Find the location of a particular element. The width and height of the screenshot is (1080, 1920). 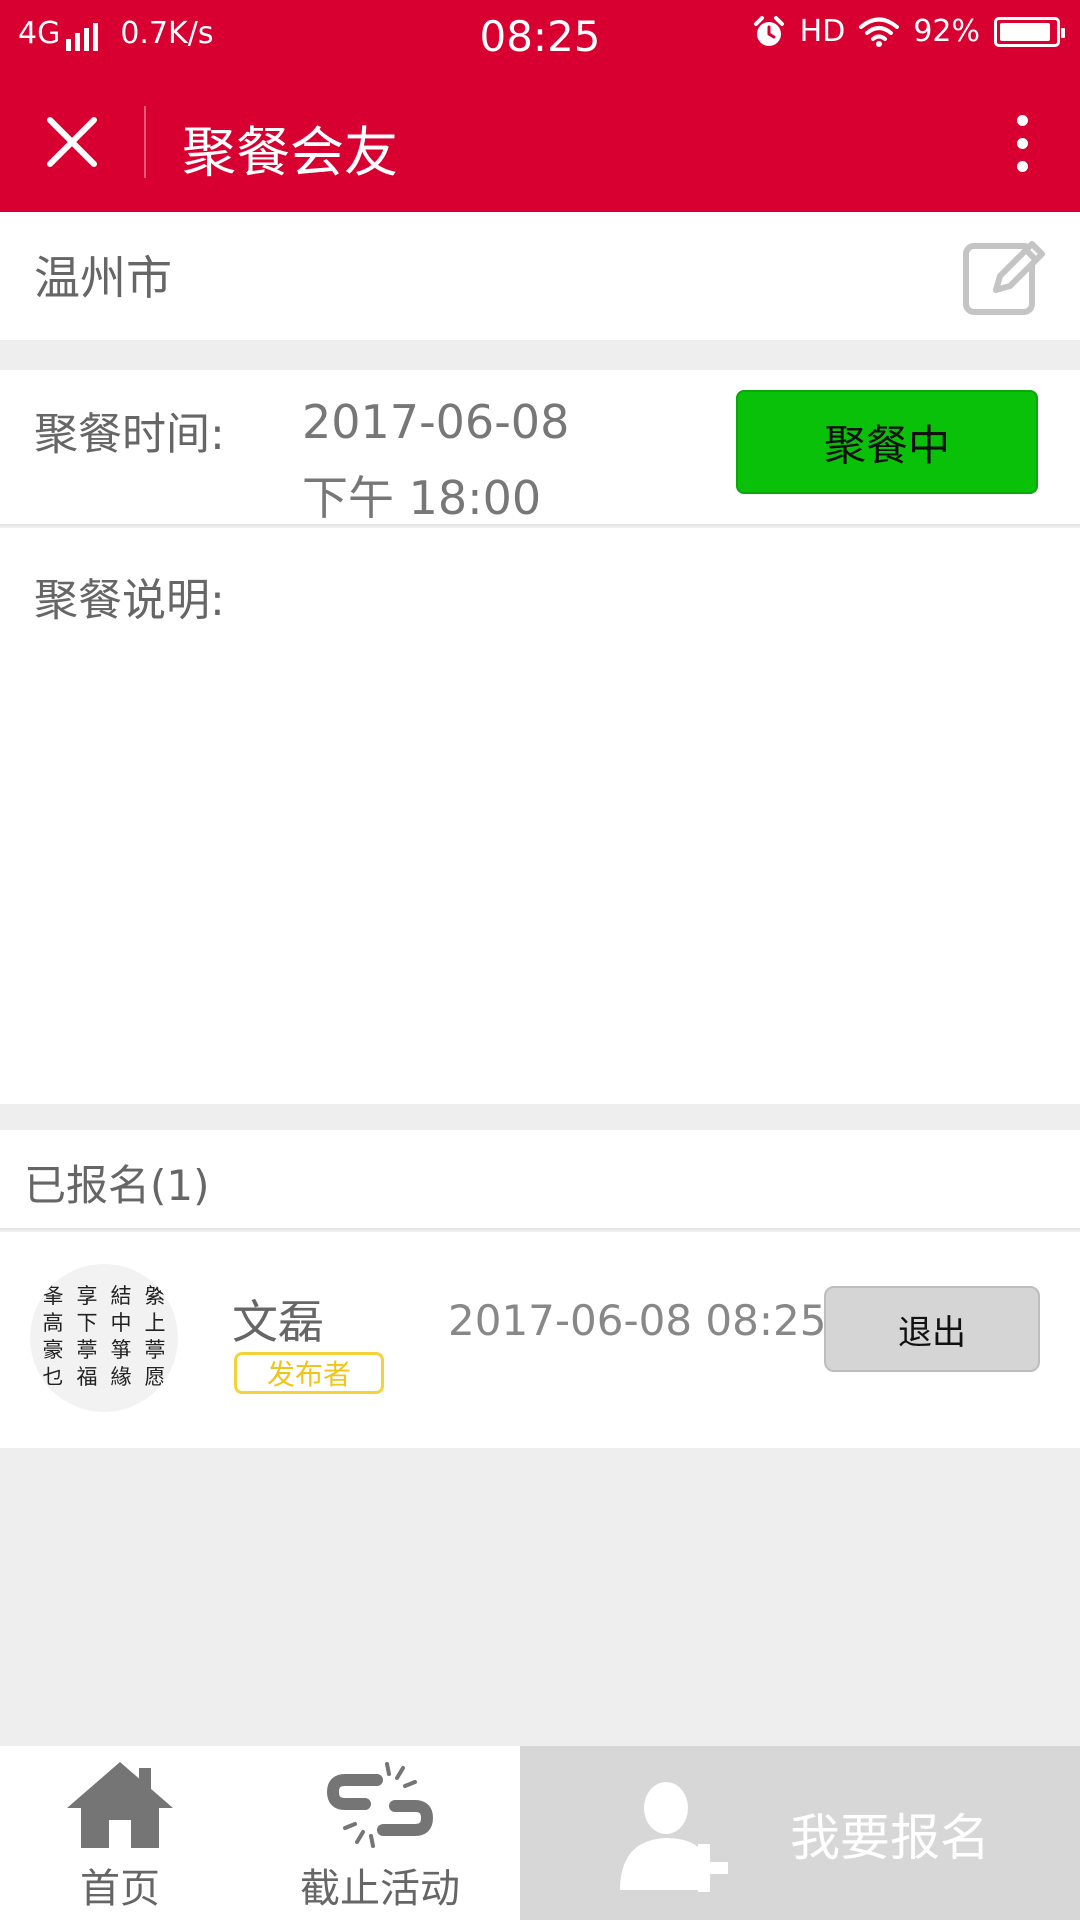

battery-fill is located at coordinates (1025, 31).